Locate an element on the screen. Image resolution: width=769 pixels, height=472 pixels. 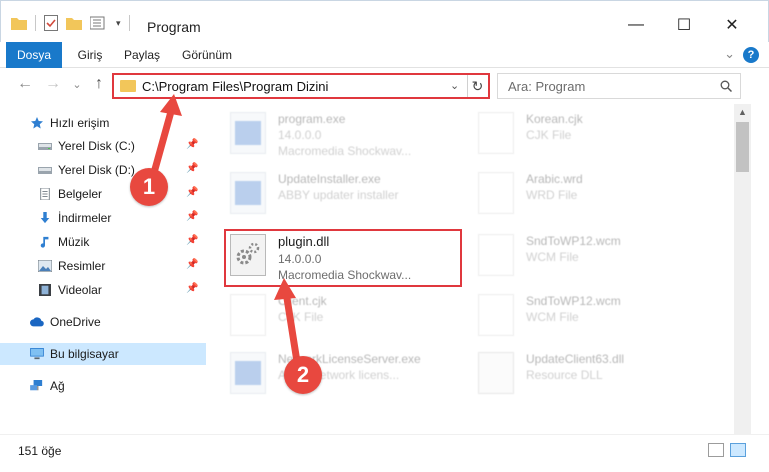
sidebar-item-music: Müzik 📌 is located at coordinates (103, 242).